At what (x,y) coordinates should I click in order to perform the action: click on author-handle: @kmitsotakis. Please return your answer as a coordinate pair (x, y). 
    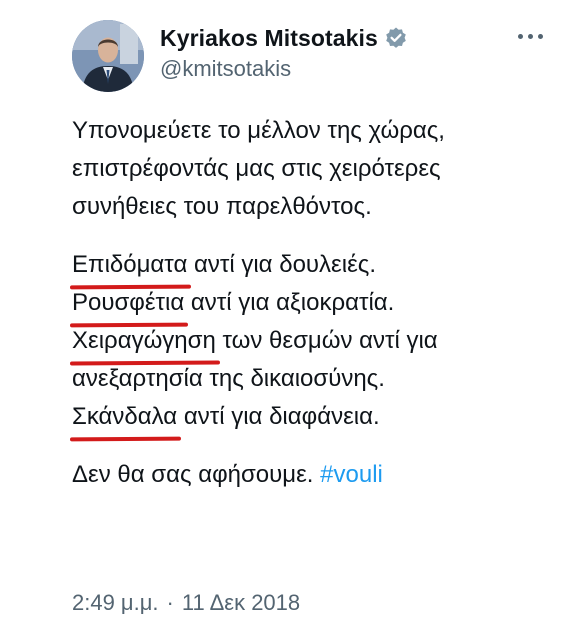
    Looking at the image, I should click on (284, 69).